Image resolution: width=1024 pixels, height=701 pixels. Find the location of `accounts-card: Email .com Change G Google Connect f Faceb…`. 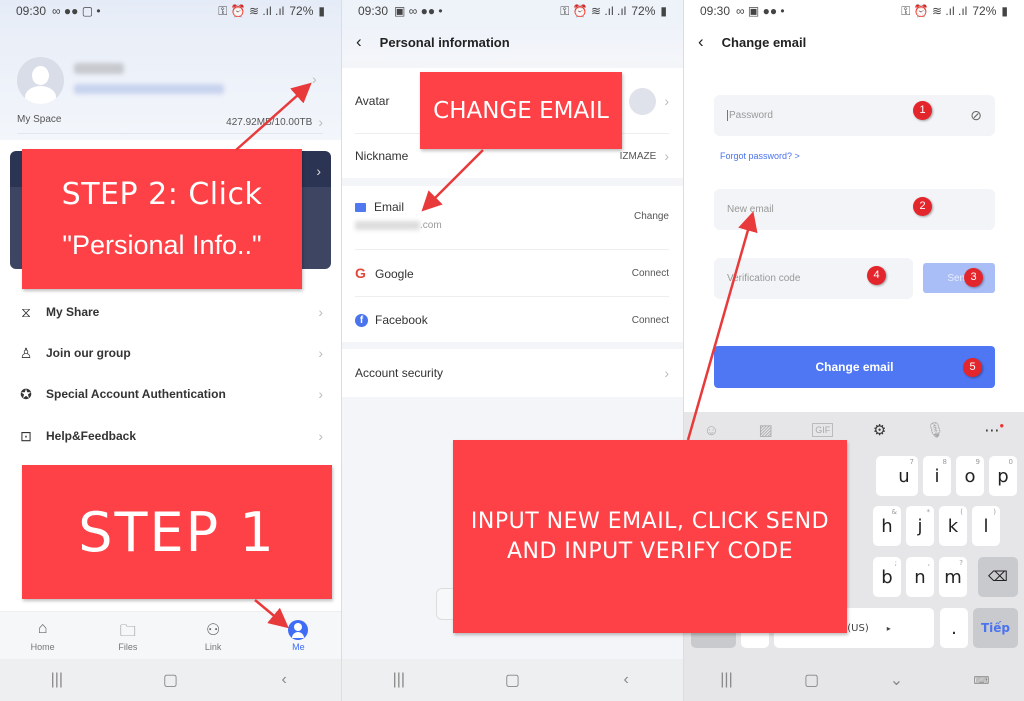

accounts-card: Email .com Change G Google Connect f Faceb… is located at coordinates (512, 264).